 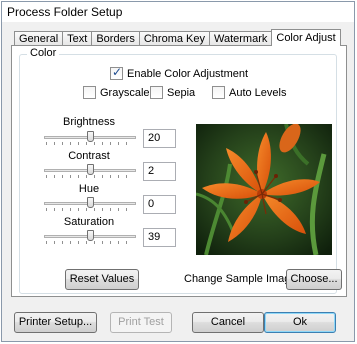 I want to click on print-test-button: Print Test, so click(x=141, y=322).